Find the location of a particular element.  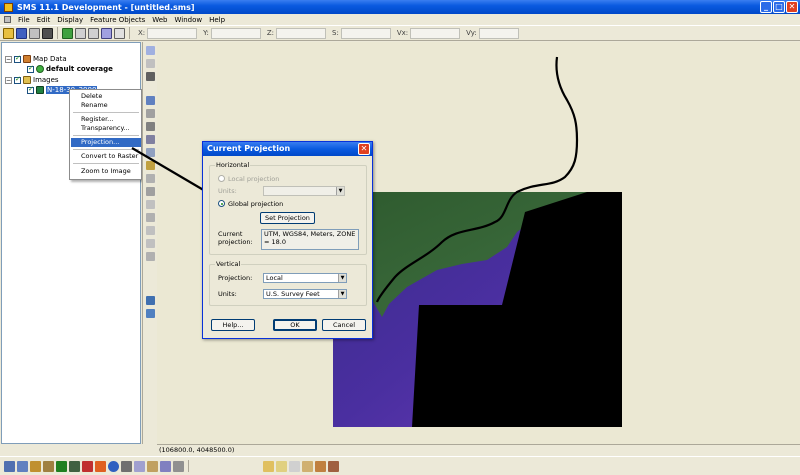

coverage-icon is located at coordinates (40, 69).